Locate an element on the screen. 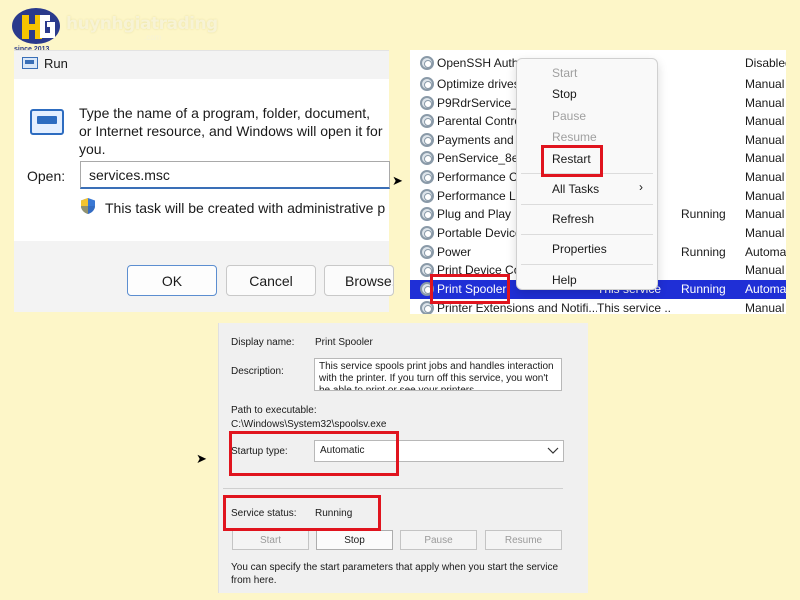 This screenshot has height=600, width=800. display-name-value: Print Spooler is located at coordinates (344, 342).